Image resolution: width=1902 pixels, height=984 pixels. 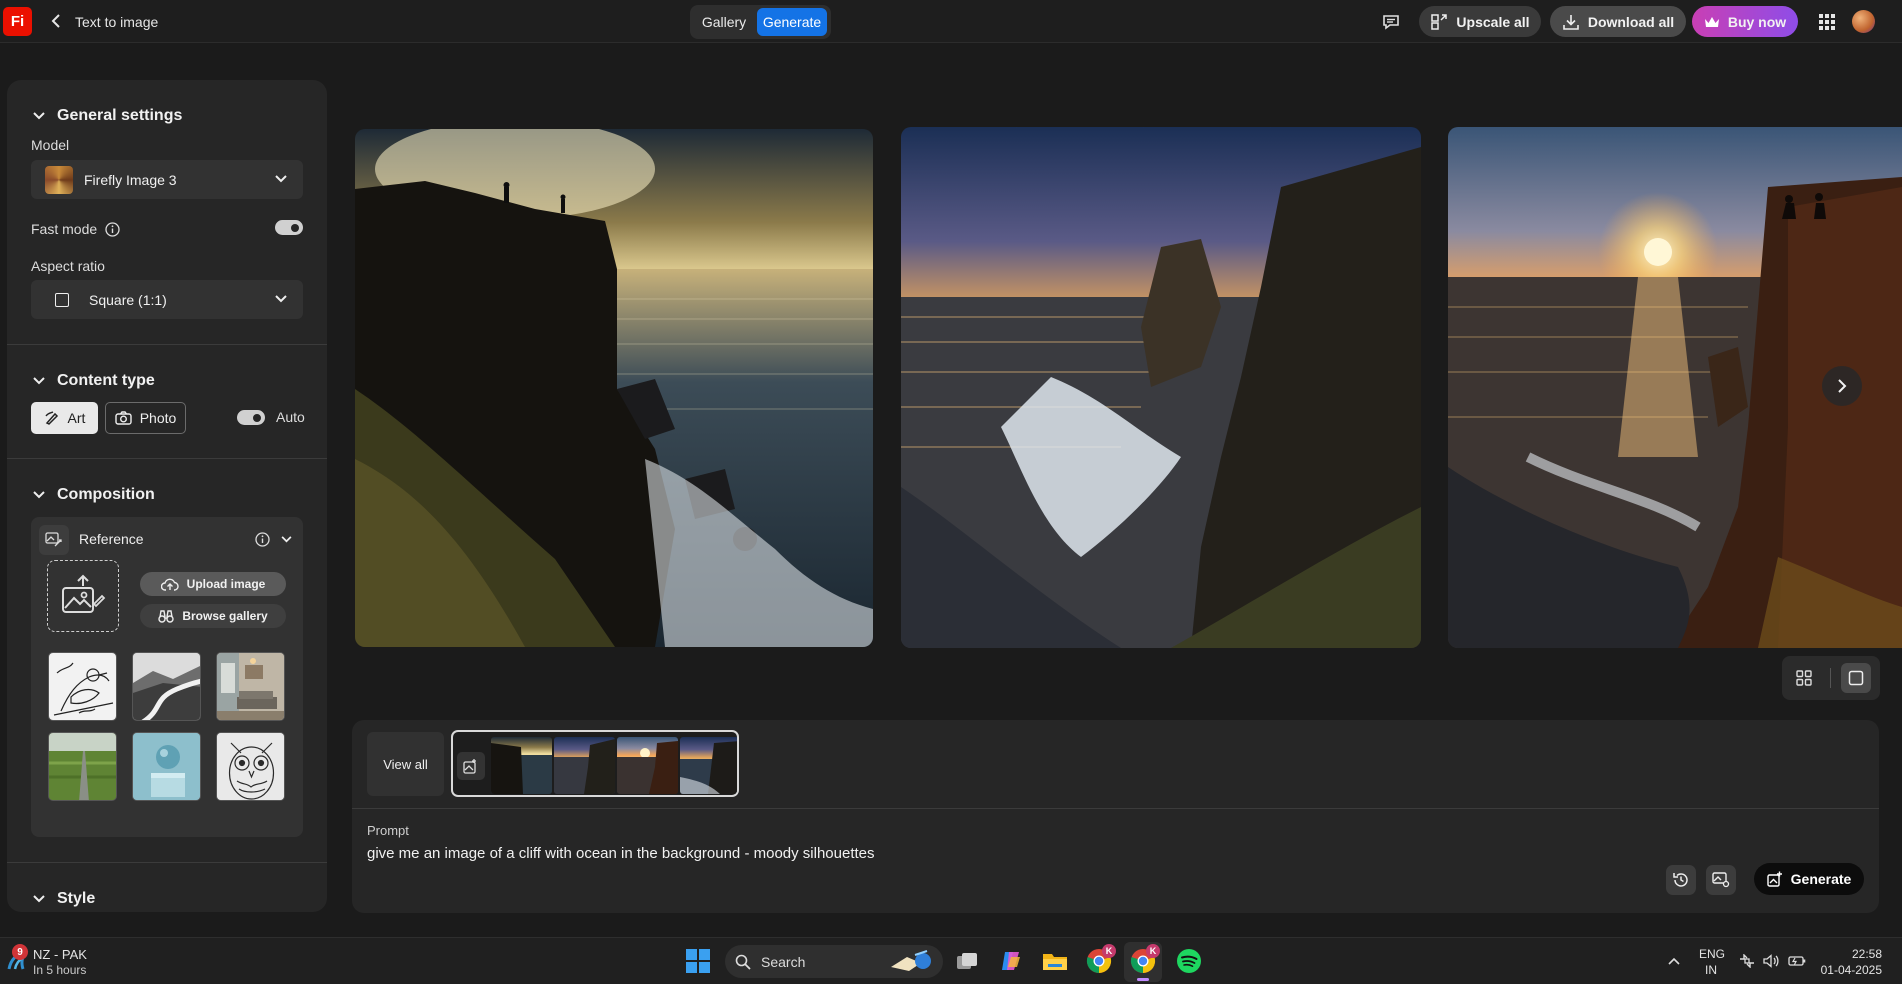 I want to click on model-dropdown: Firefly Image 3, so click(x=167, y=179).